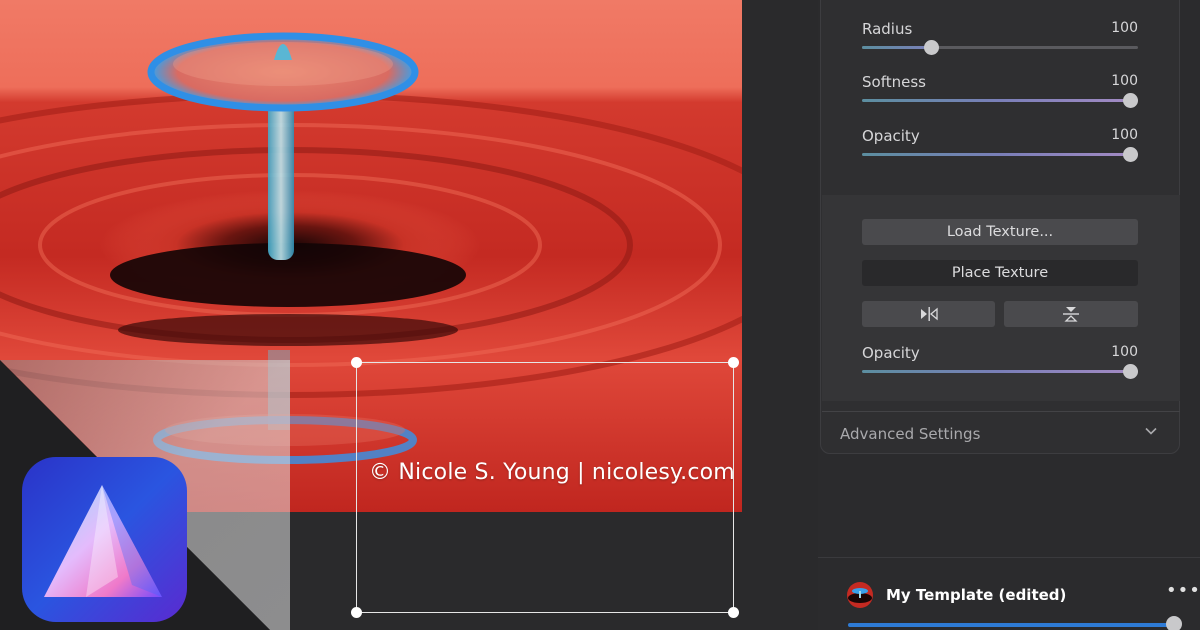 The image size is (1200, 630). Describe the element at coordinates (1000, 273) in the screenshot. I see `place-texture-button: Place Texture` at that location.